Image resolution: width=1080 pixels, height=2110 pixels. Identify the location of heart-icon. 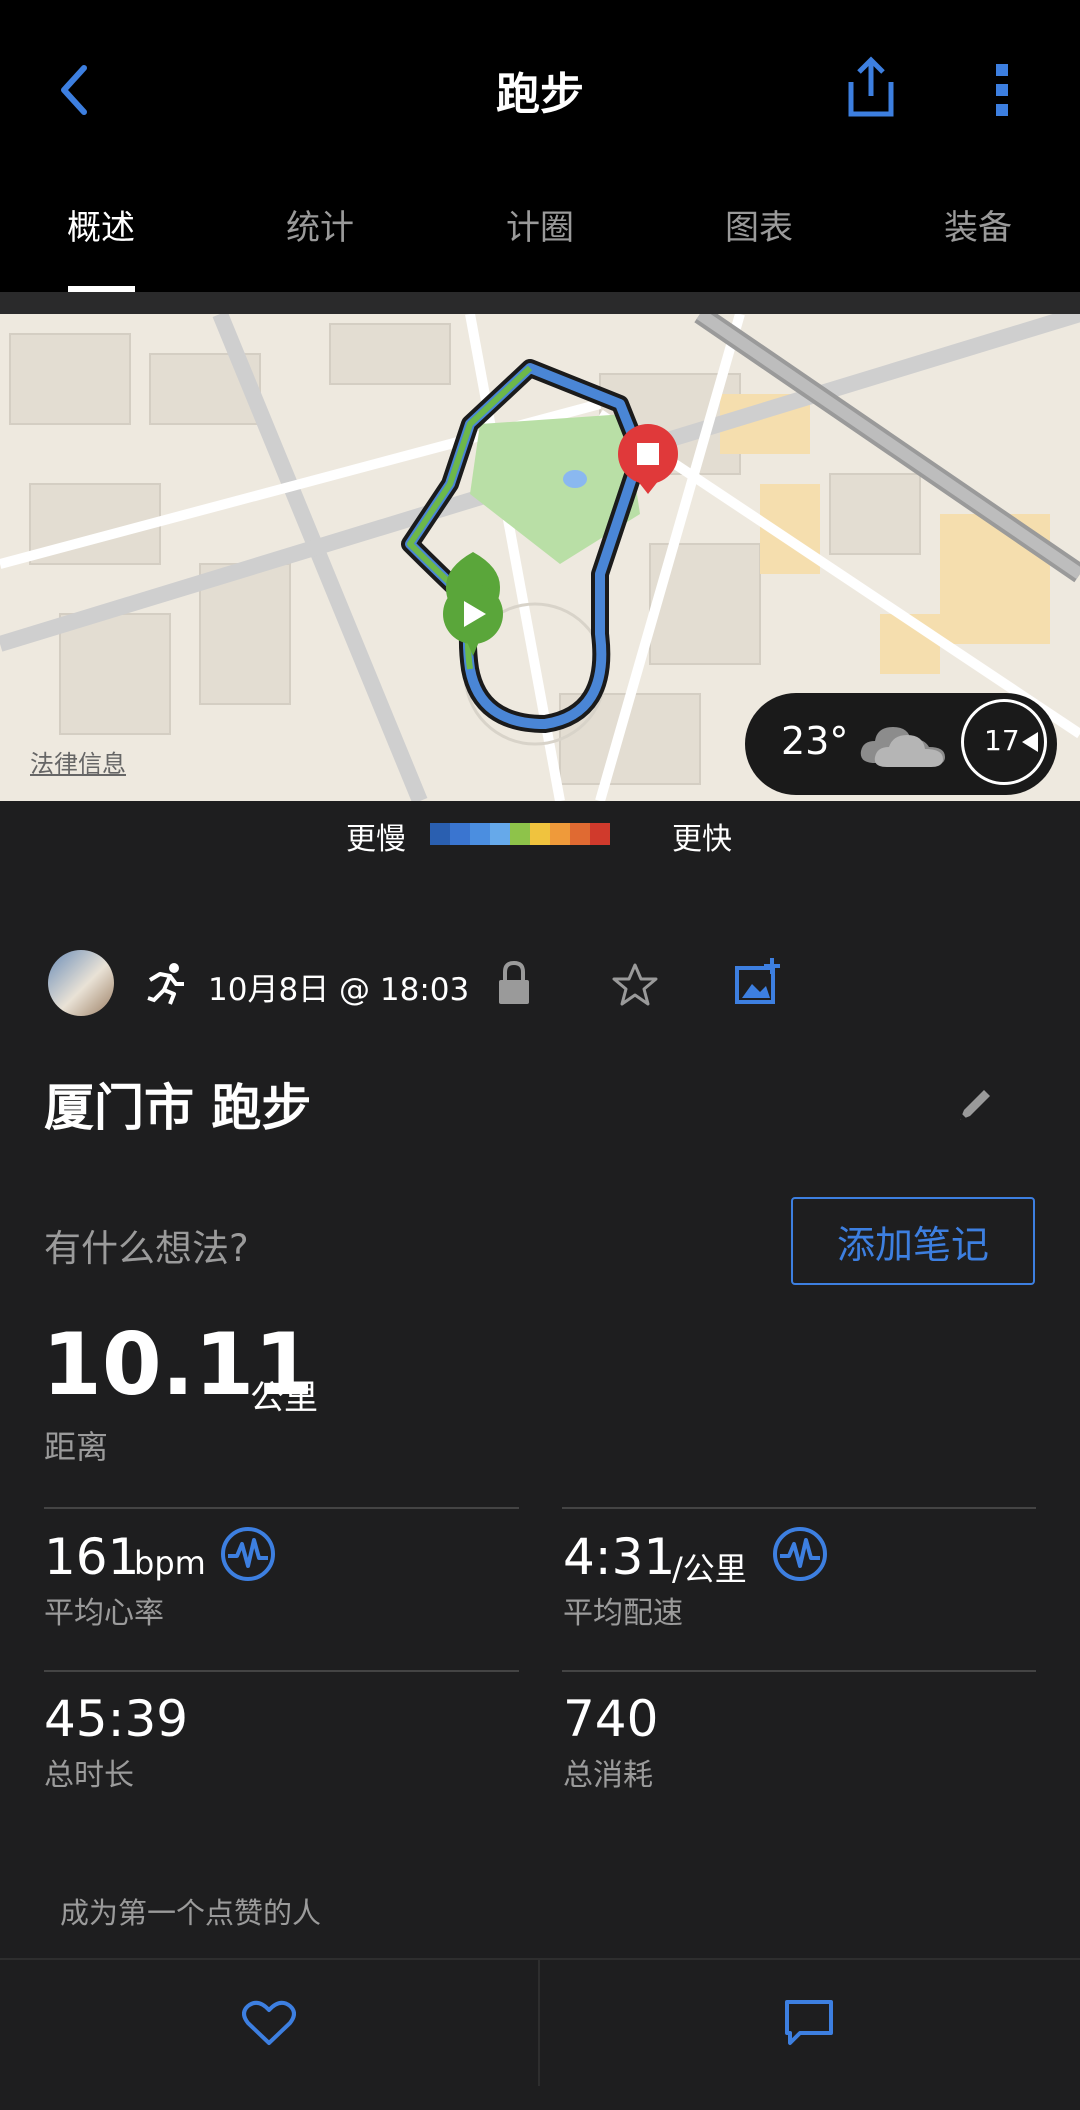
(269, 2022).